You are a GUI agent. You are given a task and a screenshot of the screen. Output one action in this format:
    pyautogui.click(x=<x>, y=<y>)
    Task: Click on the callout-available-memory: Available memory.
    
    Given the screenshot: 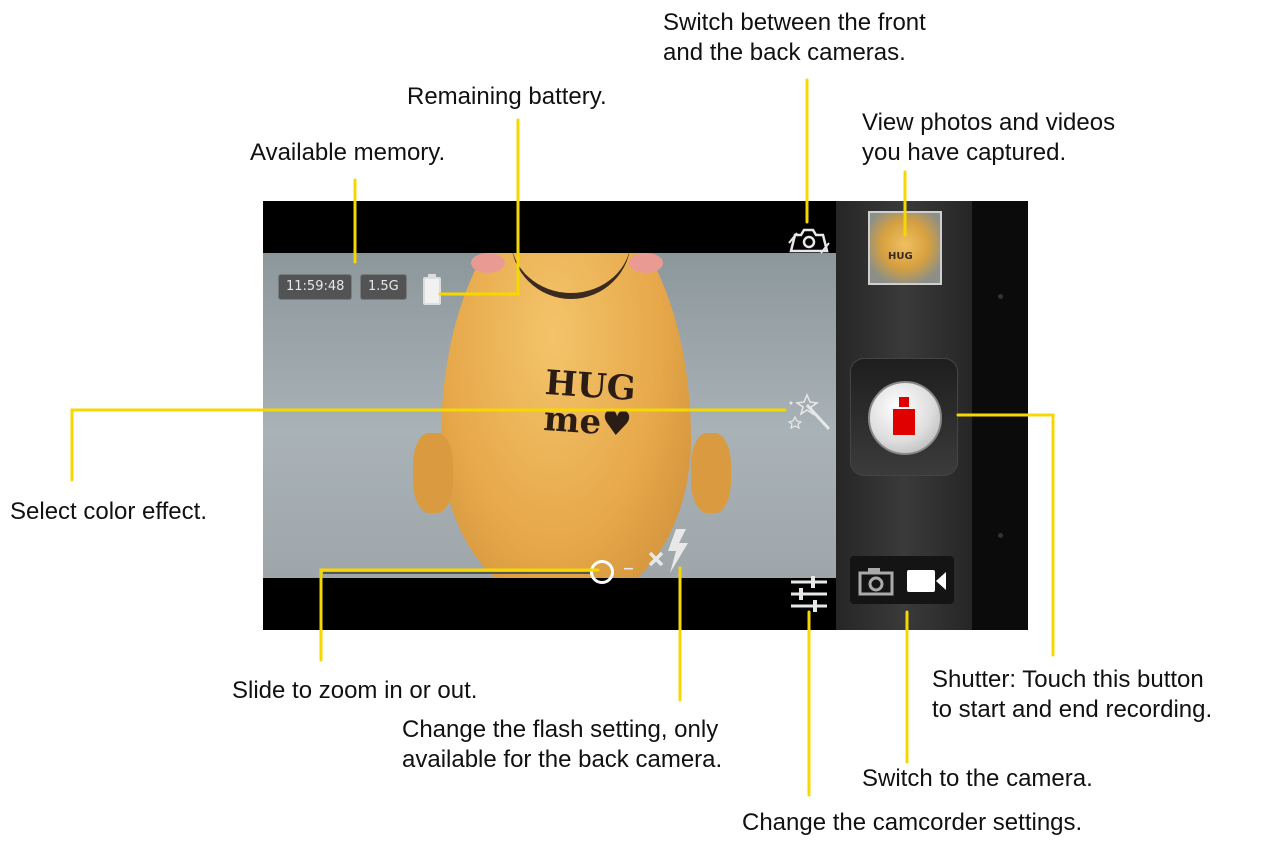 What is the action you would take?
    pyautogui.click(x=348, y=152)
    